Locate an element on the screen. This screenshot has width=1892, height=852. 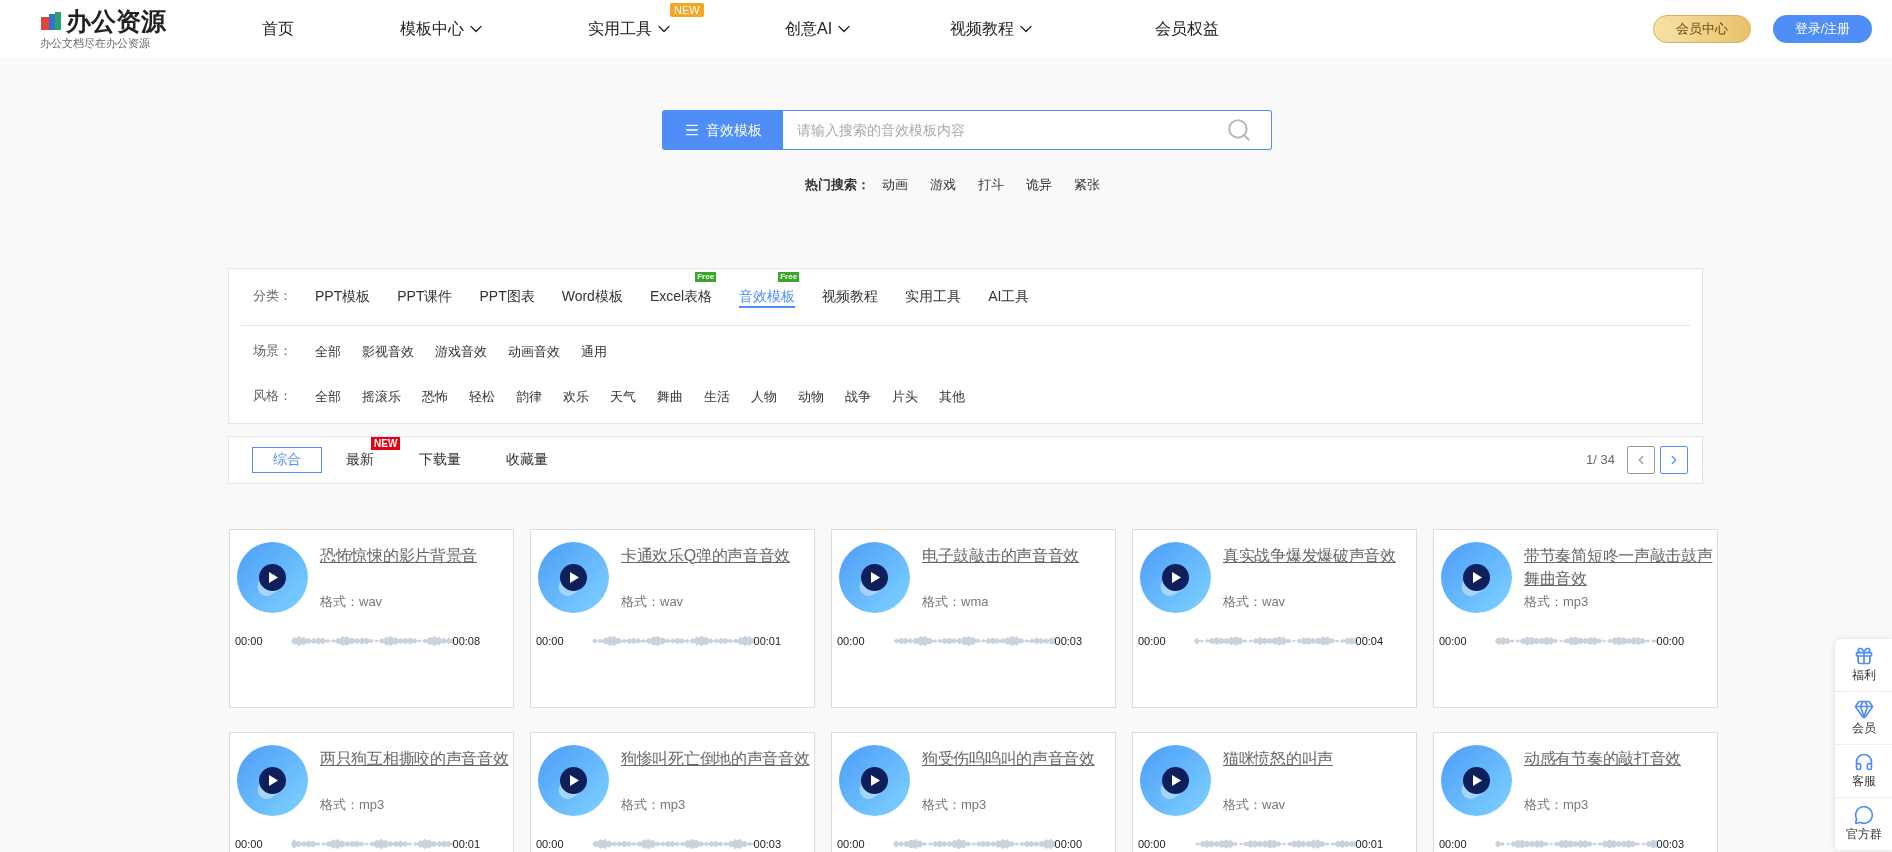
filter-option: AI工具 is located at coordinates (1009, 297).